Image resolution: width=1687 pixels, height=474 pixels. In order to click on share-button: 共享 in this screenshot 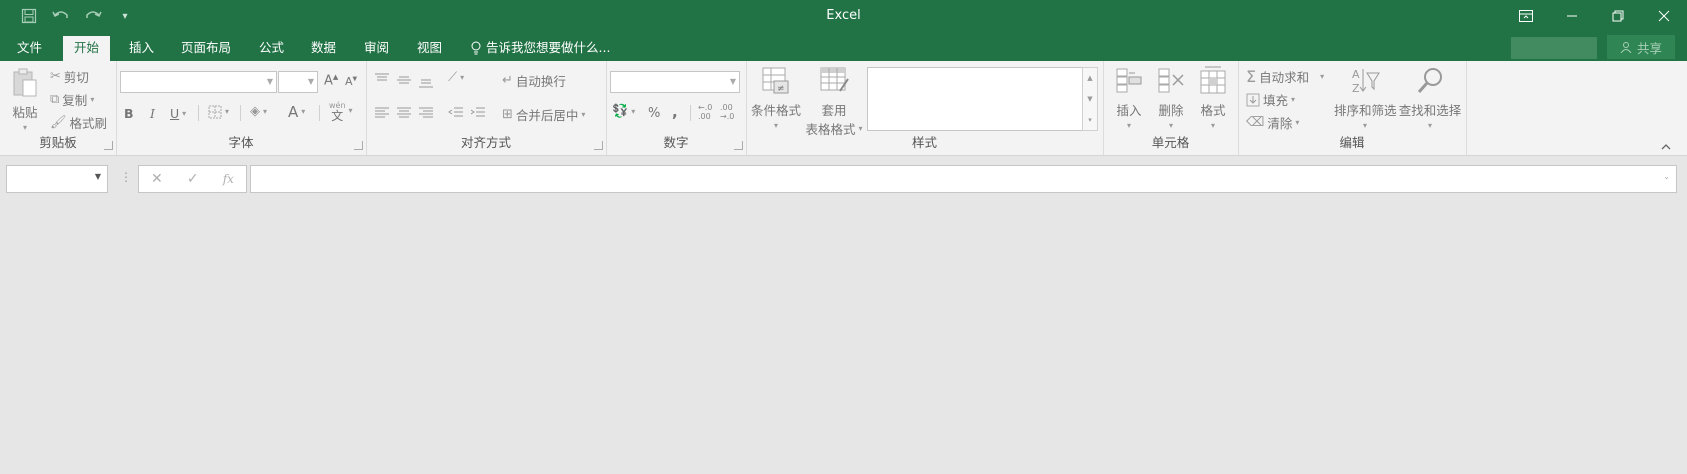, I will do `click(1641, 47)`.